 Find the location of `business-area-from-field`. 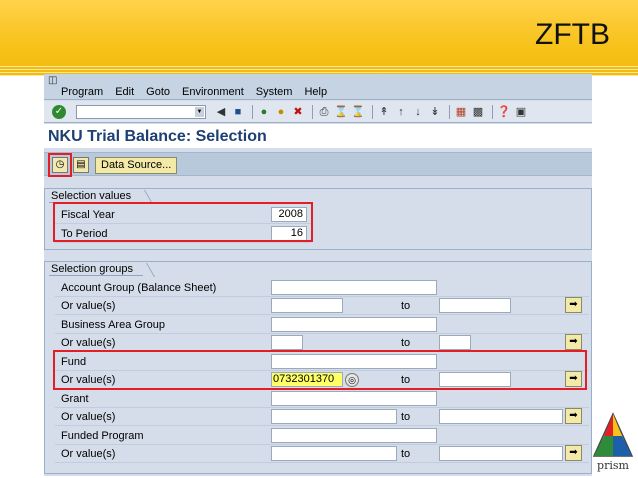

business-area-from-field is located at coordinates (287, 342).